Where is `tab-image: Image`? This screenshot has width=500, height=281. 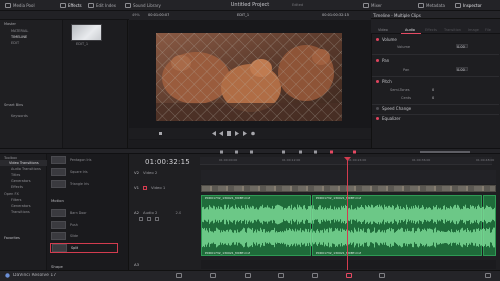
tab-image: Image is located at coordinates (473, 30).